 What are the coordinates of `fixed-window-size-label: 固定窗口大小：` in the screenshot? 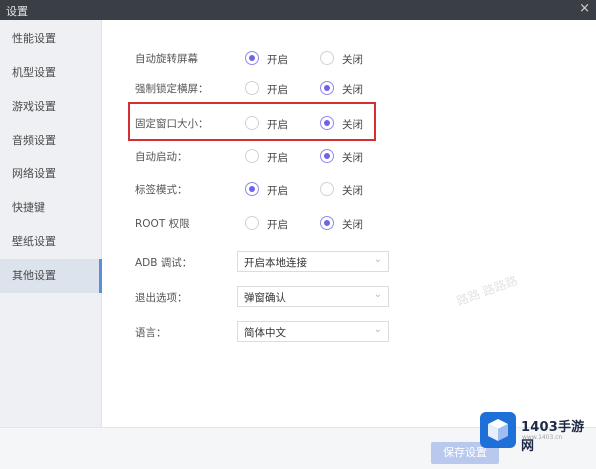 It's located at (172, 124).